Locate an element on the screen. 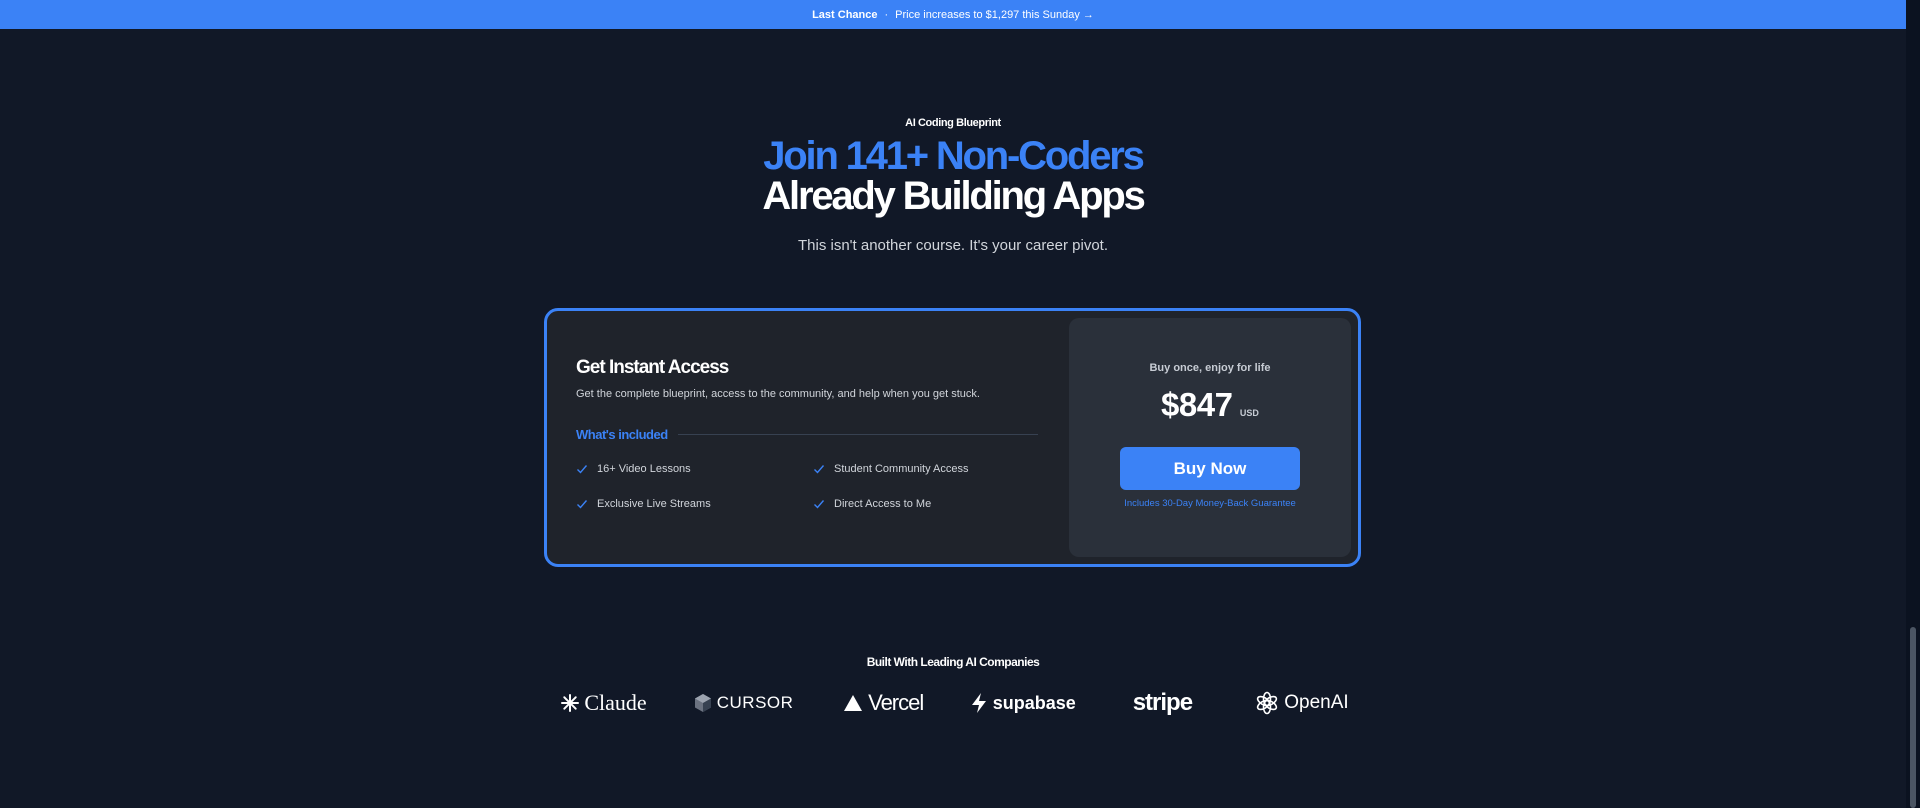  included-label: What's included is located at coordinates (622, 434).